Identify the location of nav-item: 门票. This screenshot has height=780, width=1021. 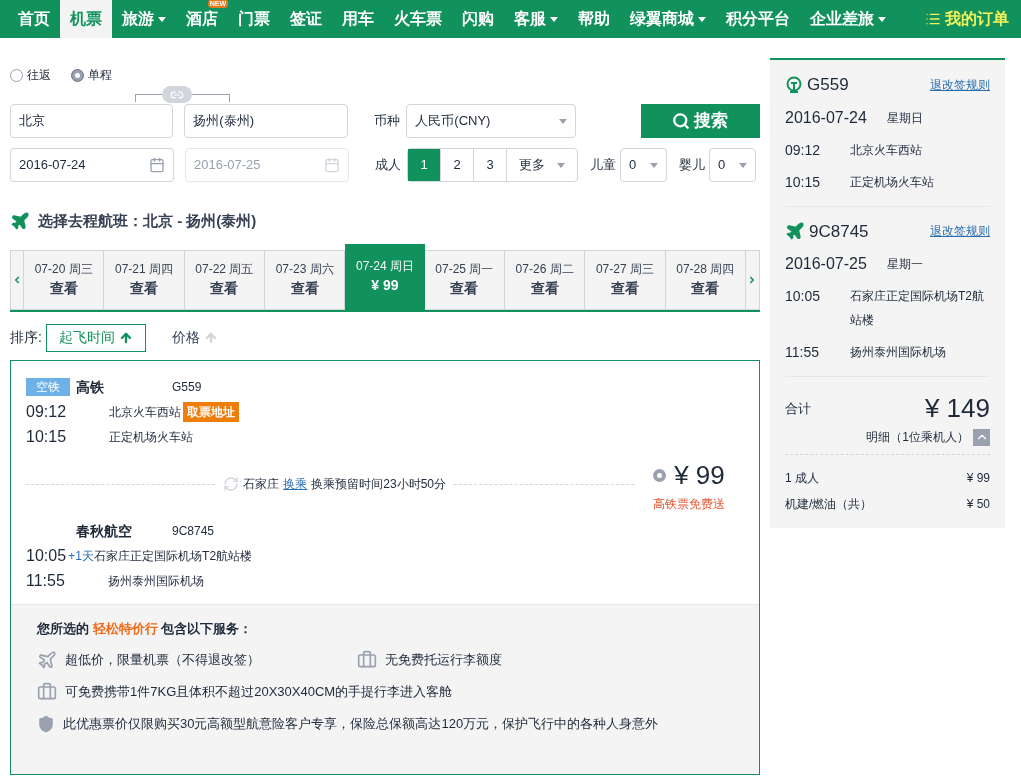
(254, 19).